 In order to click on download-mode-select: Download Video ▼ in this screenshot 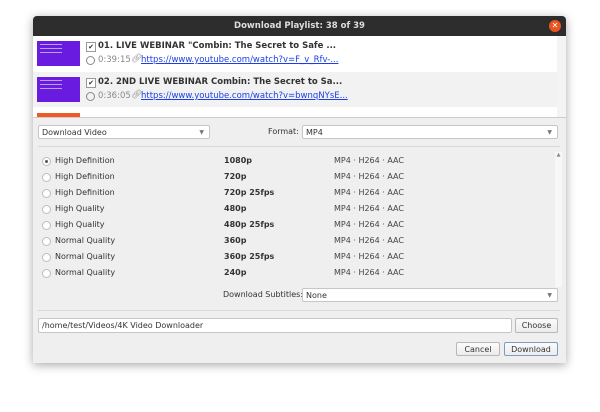, I will do `click(124, 132)`.